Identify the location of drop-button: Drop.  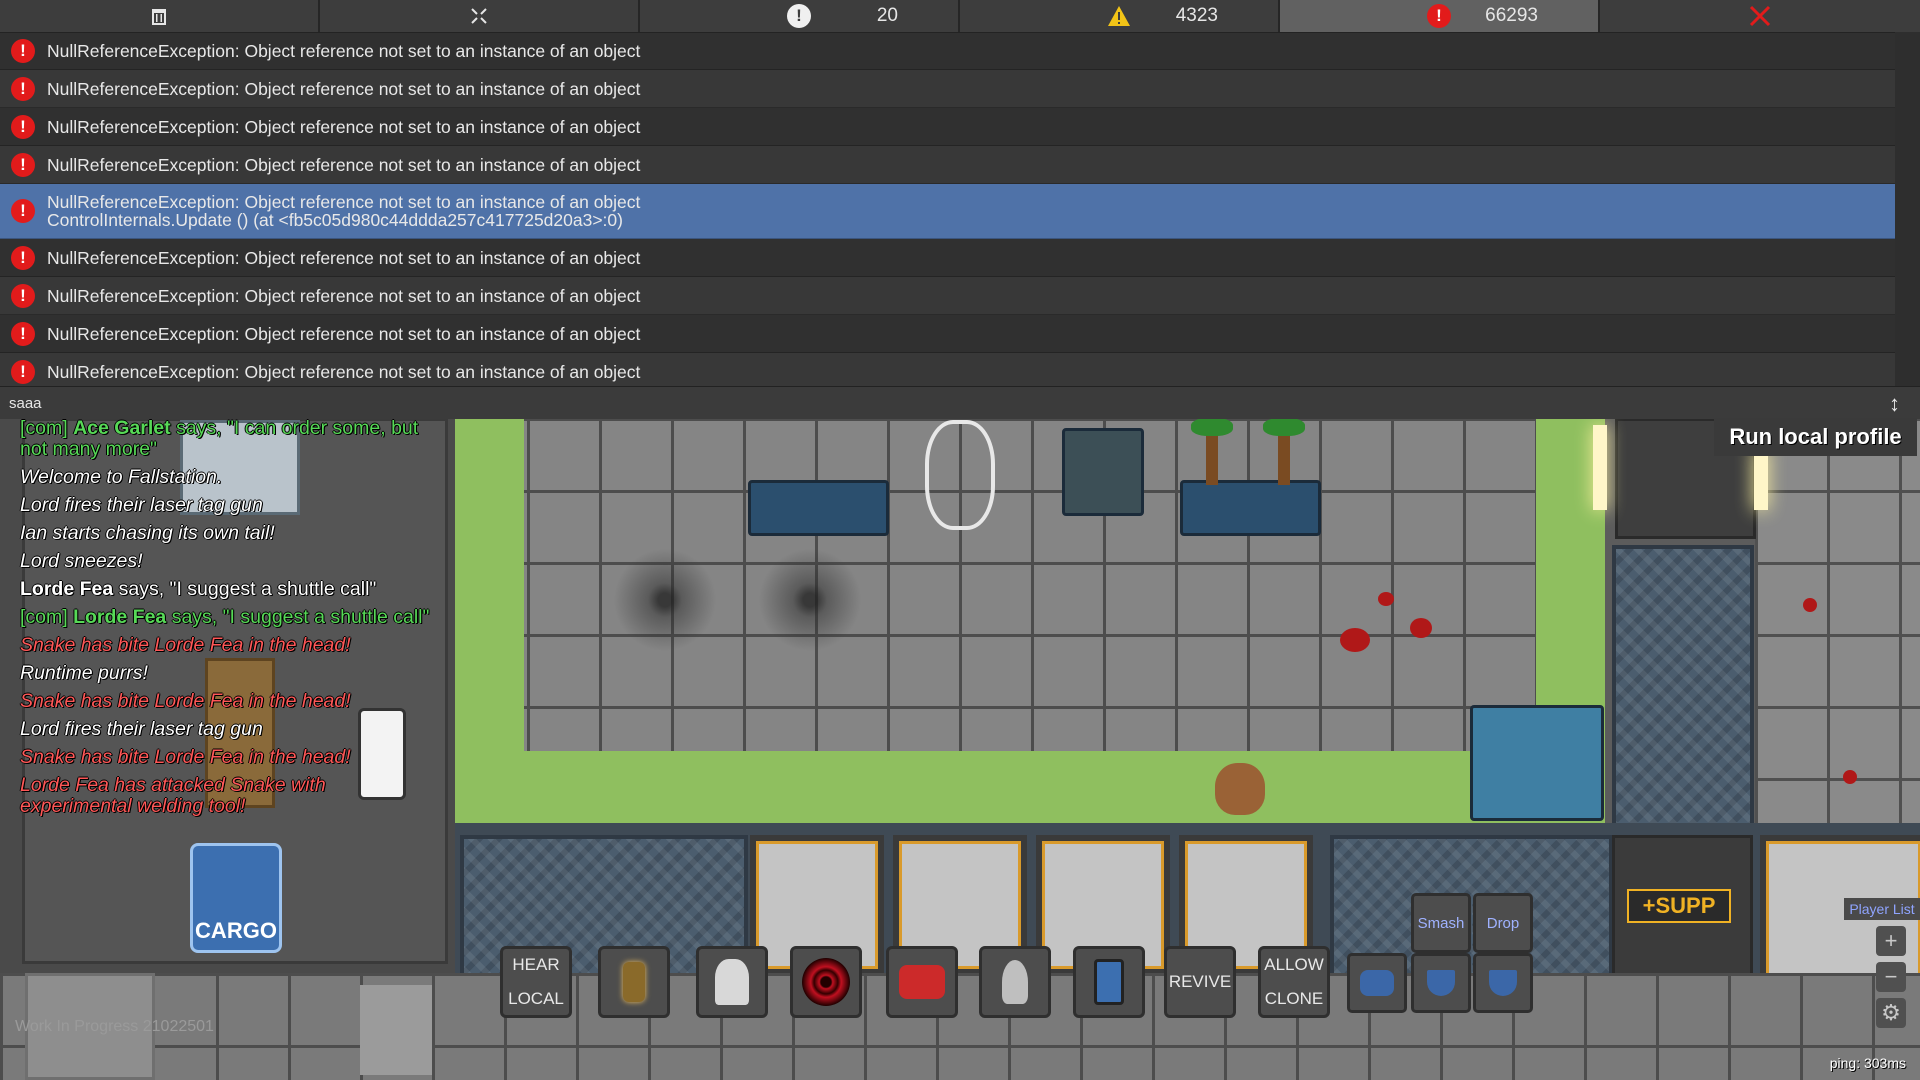
(1503, 923).